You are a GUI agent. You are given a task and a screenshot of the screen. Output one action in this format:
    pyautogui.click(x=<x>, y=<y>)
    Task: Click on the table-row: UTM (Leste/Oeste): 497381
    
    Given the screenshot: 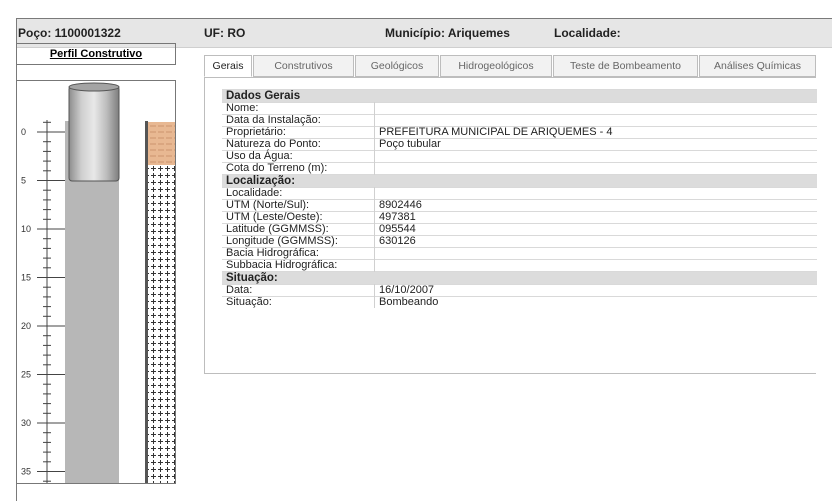 What is the action you would take?
    pyautogui.click(x=519, y=217)
    